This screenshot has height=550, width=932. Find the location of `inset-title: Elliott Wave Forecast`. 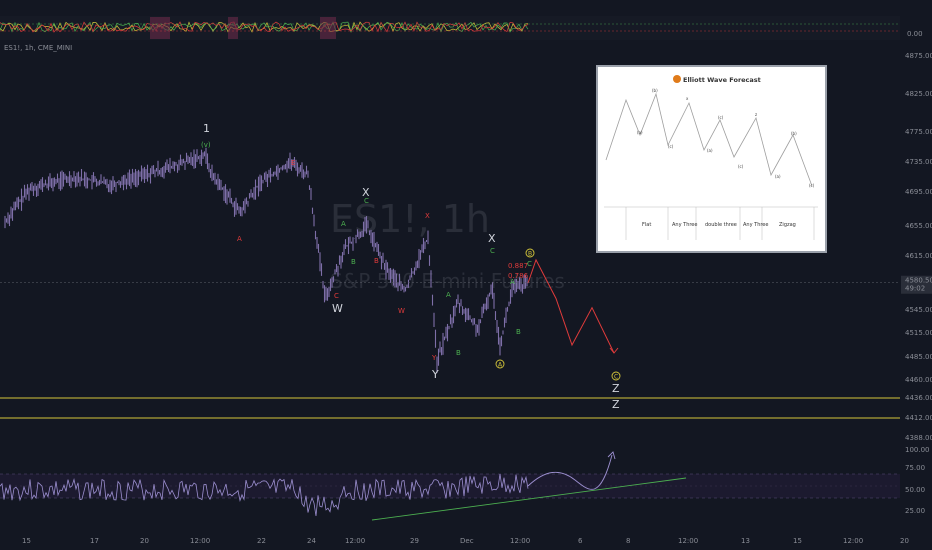

inset-title: Elliott Wave Forecast is located at coordinates (722, 80).